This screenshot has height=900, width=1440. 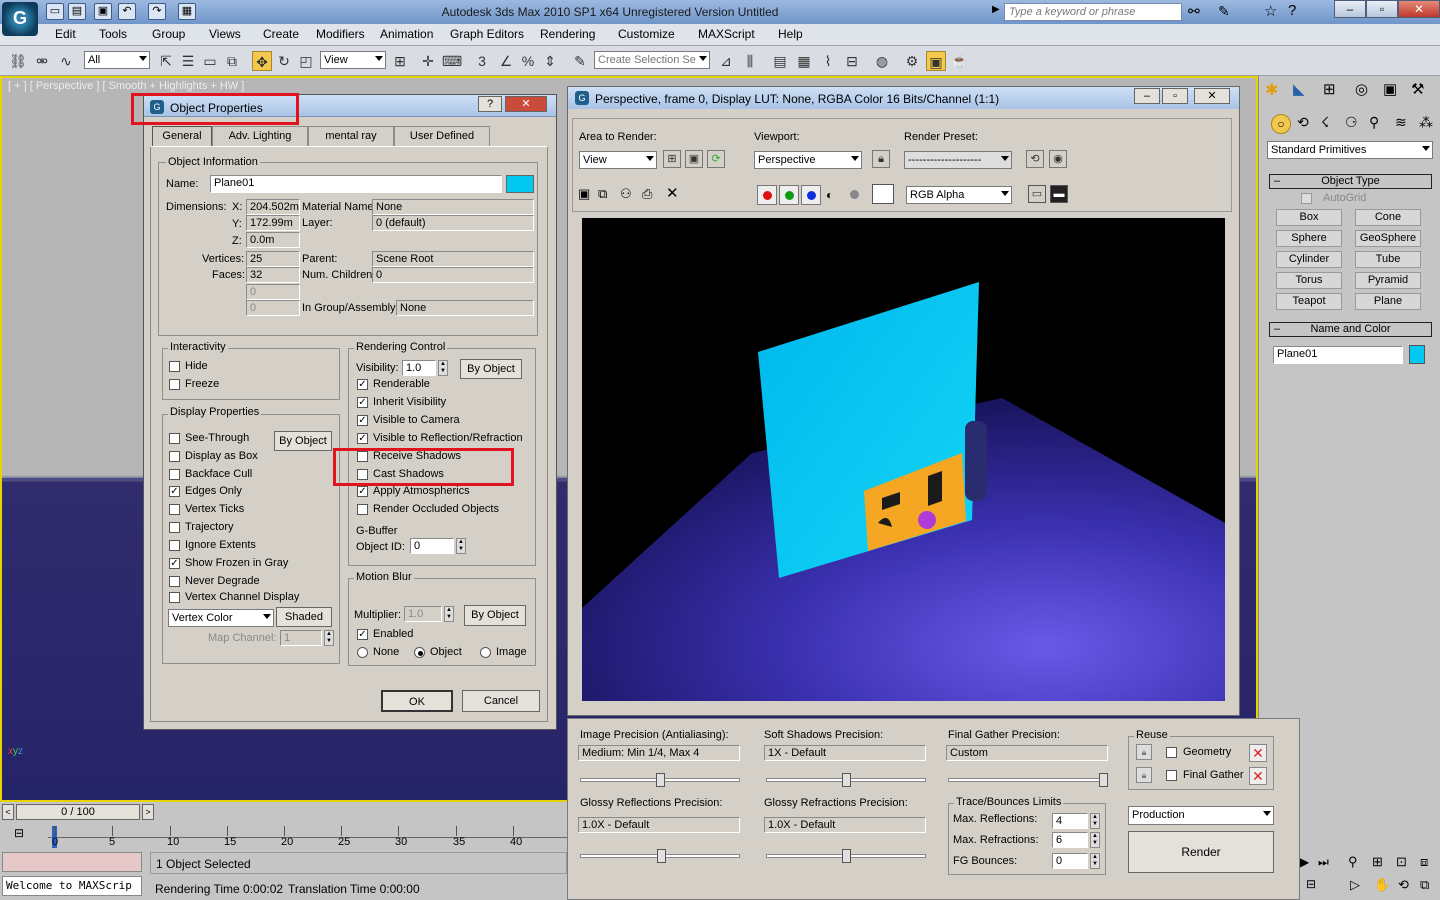 I want to click on zoom-all-icon: ⊞, so click(x=1377, y=862).